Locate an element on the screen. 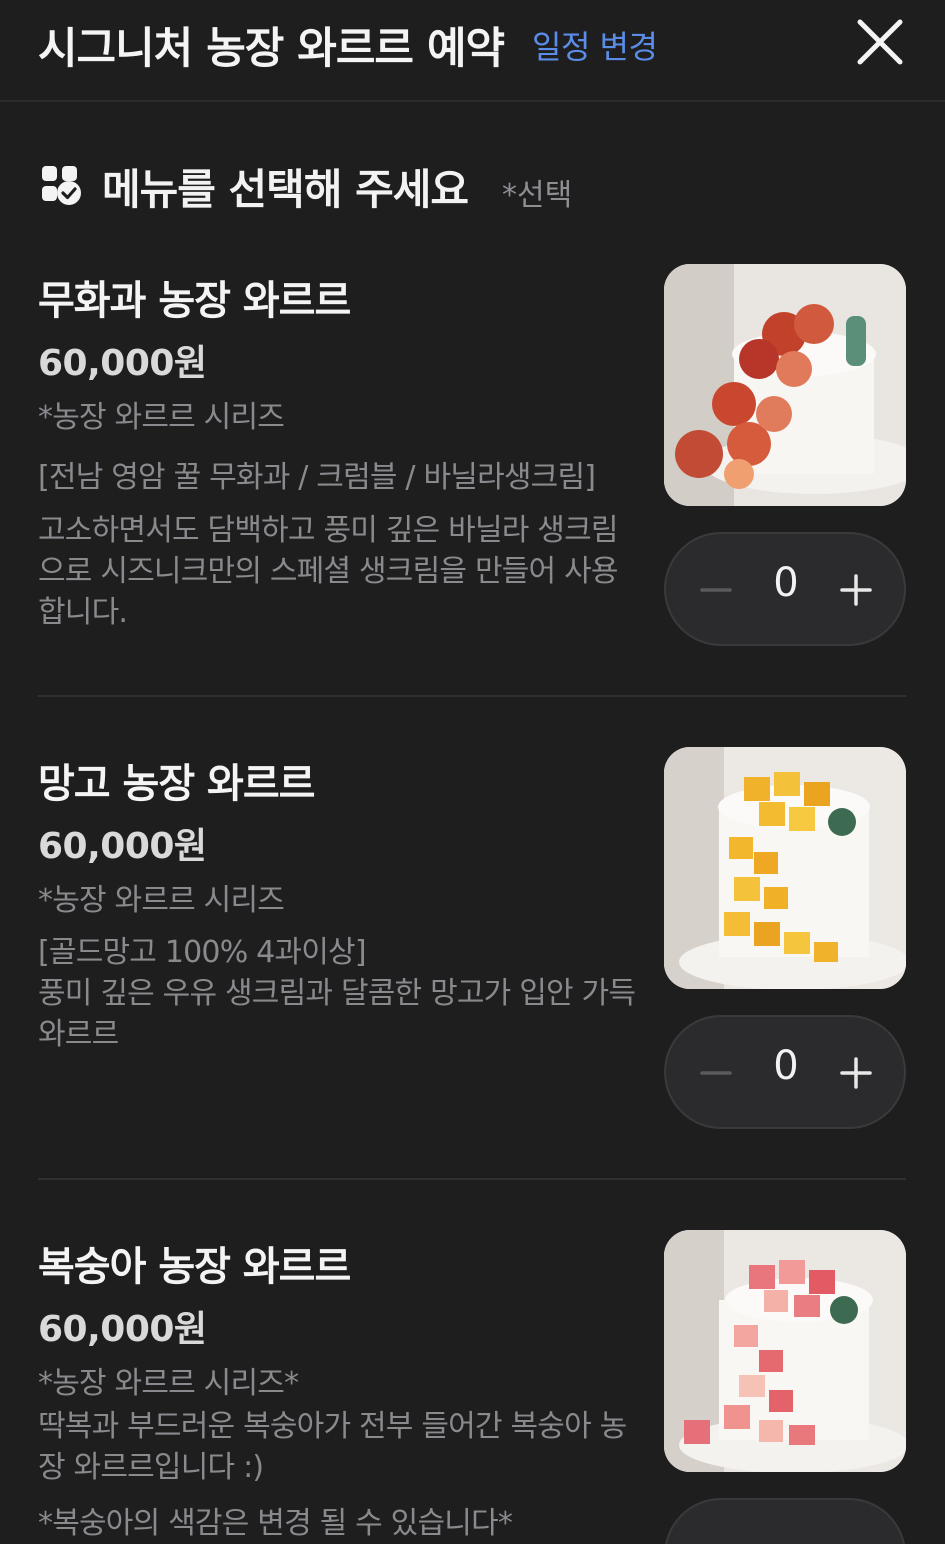  close-icon is located at coordinates (880, 42).